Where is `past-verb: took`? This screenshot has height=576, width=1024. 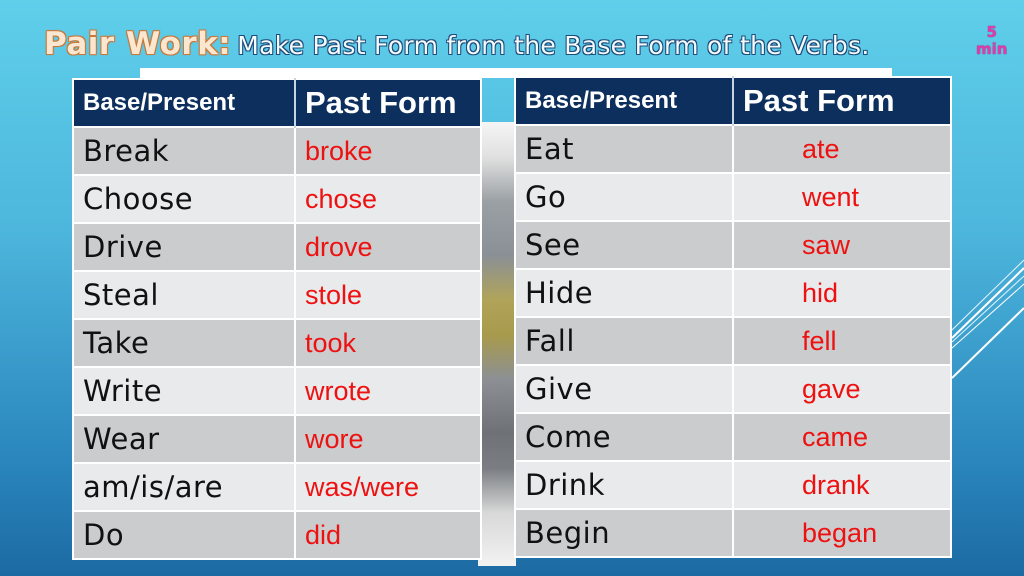
past-verb: took is located at coordinates (388, 342).